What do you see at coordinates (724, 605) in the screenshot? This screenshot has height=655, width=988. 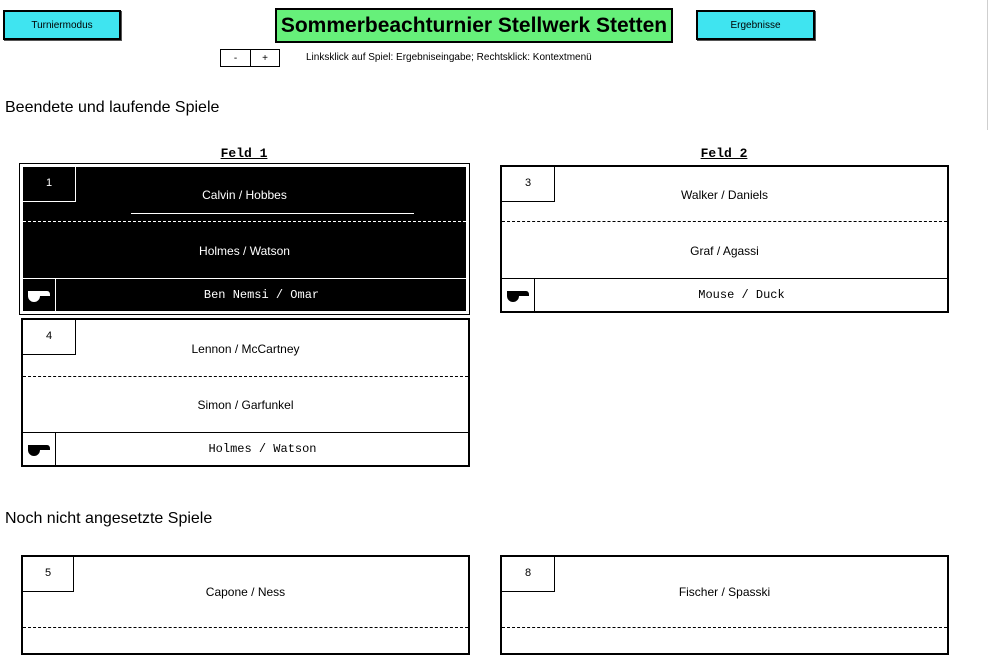 I see `game-card-8: 8 Fischer / Spasski` at bounding box center [724, 605].